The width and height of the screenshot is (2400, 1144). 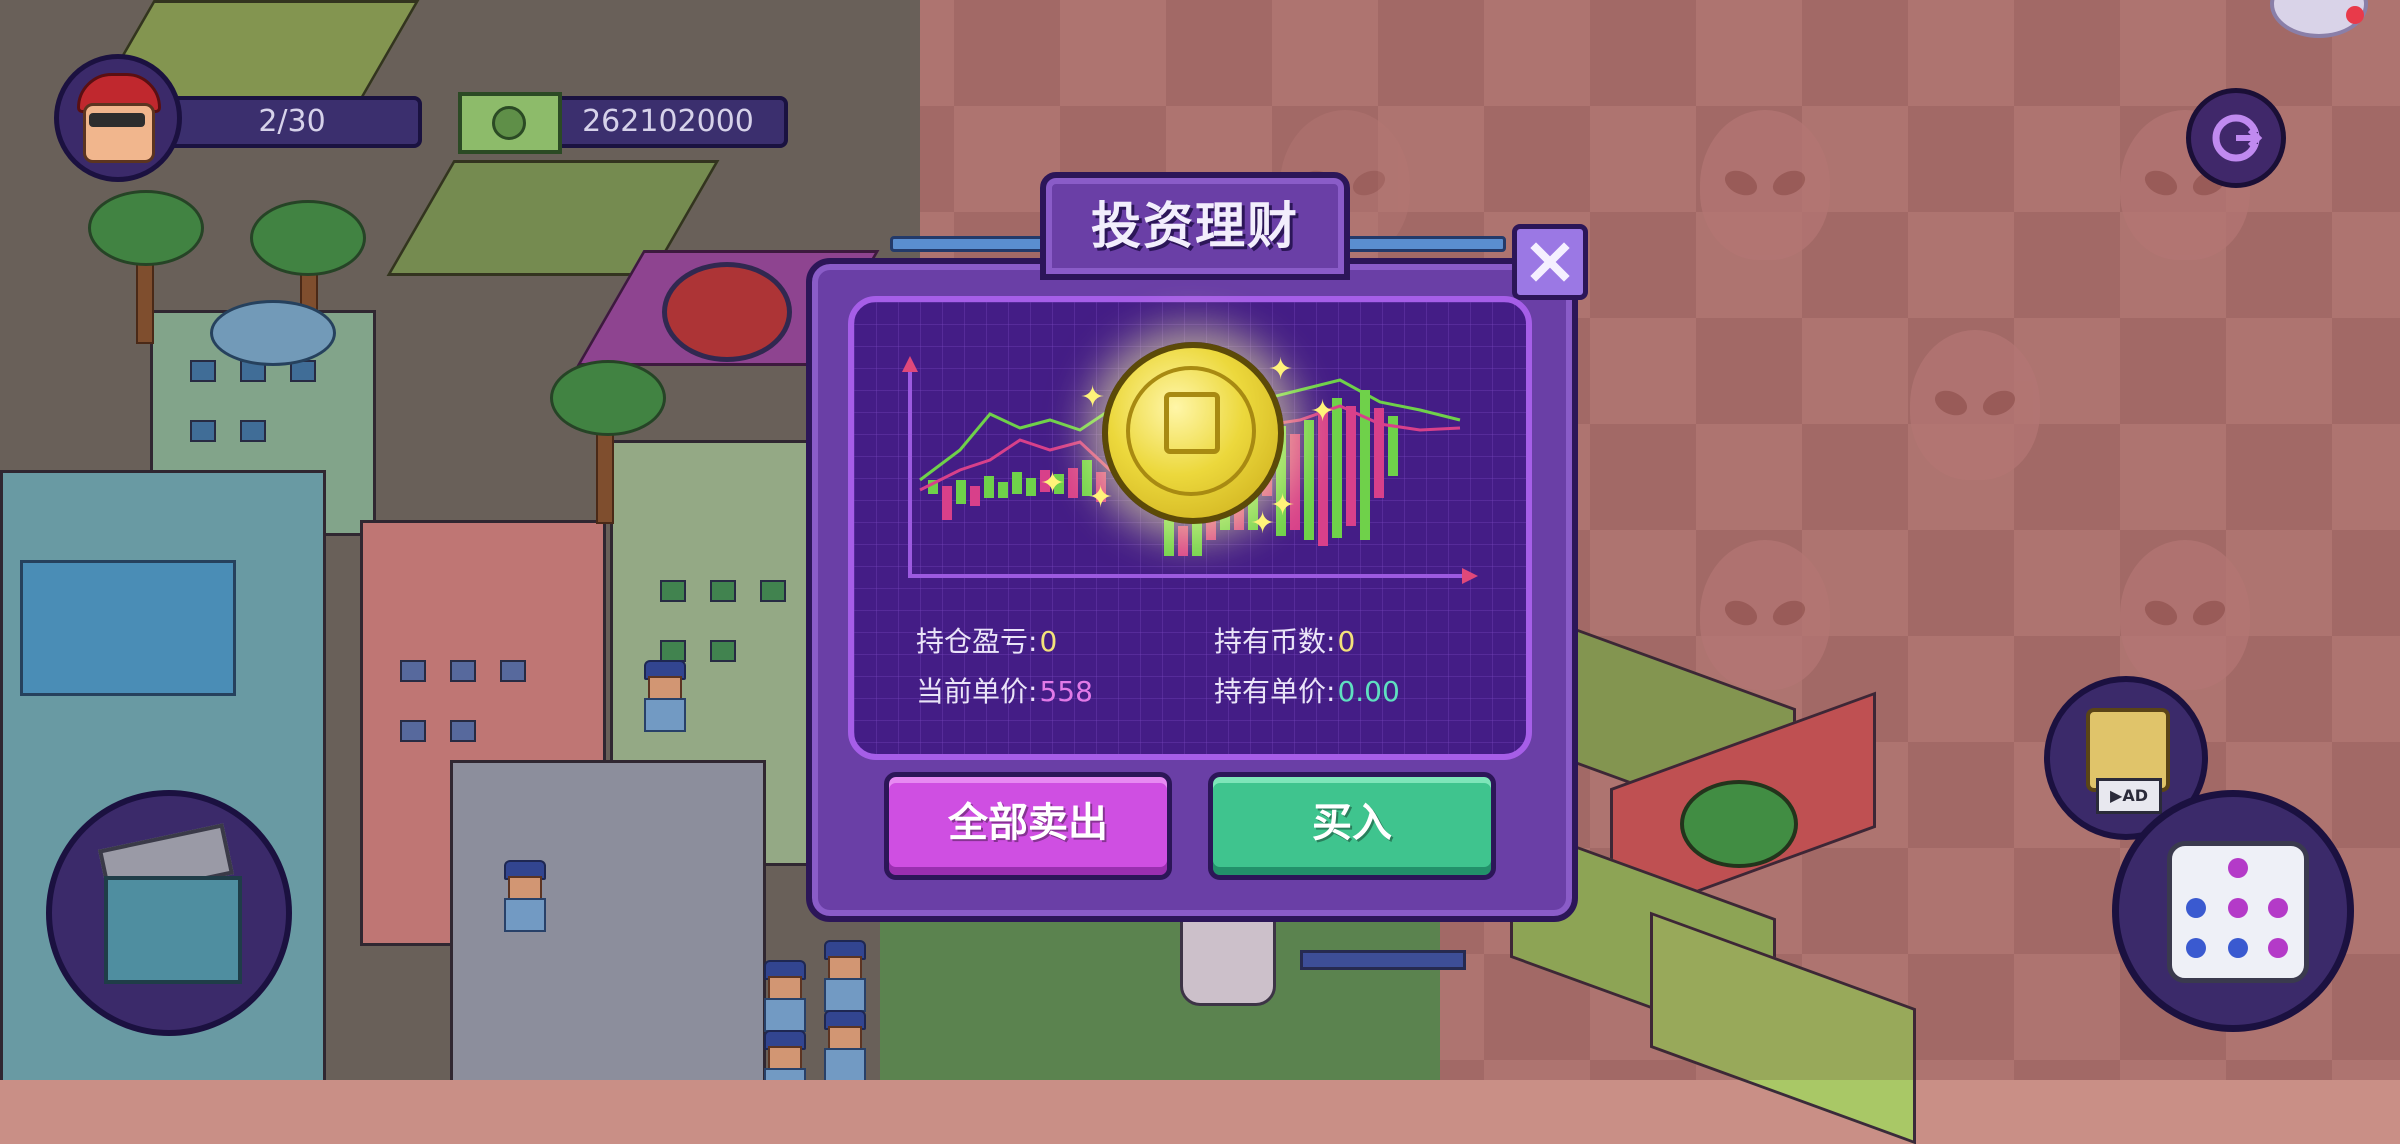 I want to click on held-coins-value: 0, so click(x=1346, y=641).